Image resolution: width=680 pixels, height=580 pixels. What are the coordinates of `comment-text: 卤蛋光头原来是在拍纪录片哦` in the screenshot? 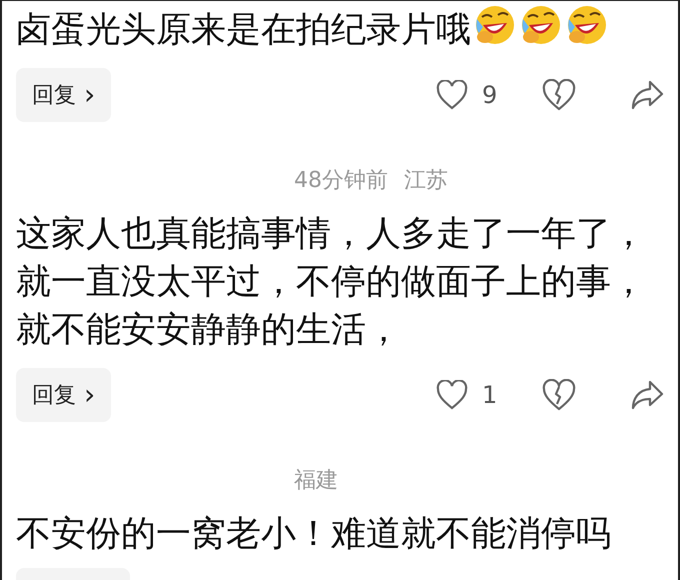 It's located at (340, 28).